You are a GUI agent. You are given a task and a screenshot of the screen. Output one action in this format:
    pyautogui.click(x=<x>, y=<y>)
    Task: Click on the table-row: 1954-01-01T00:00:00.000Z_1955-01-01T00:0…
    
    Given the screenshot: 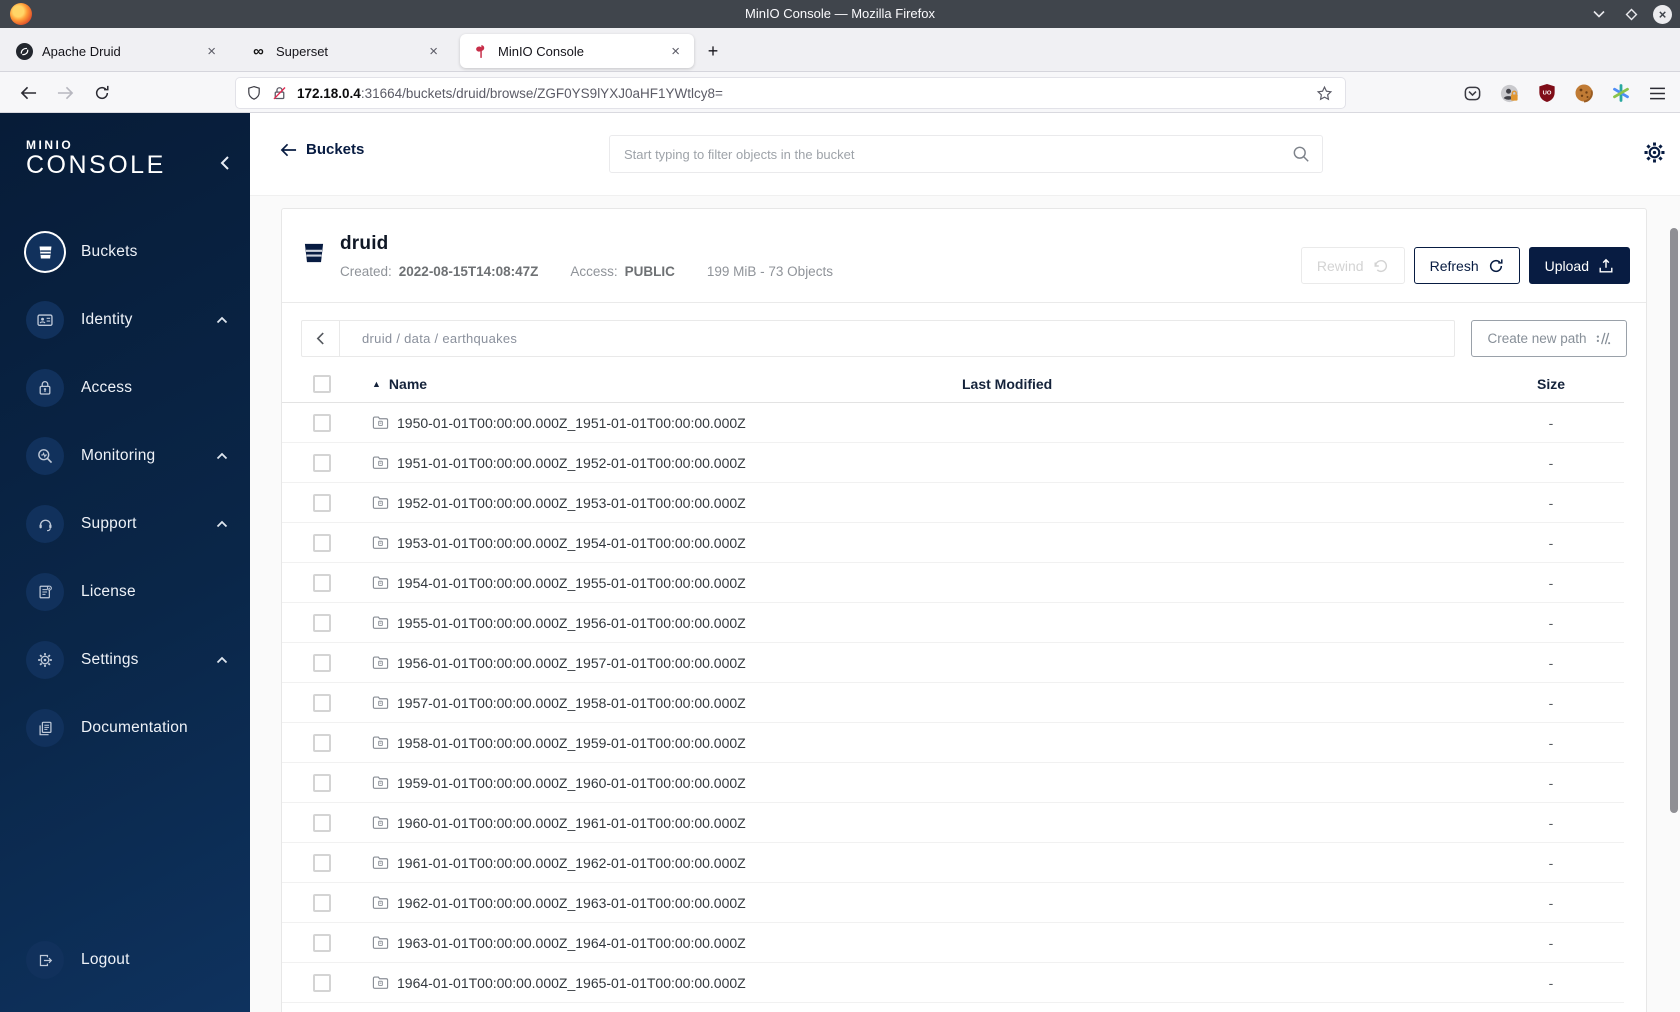 What is the action you would take?
    pyautogui.click(x=953, y=583)
    